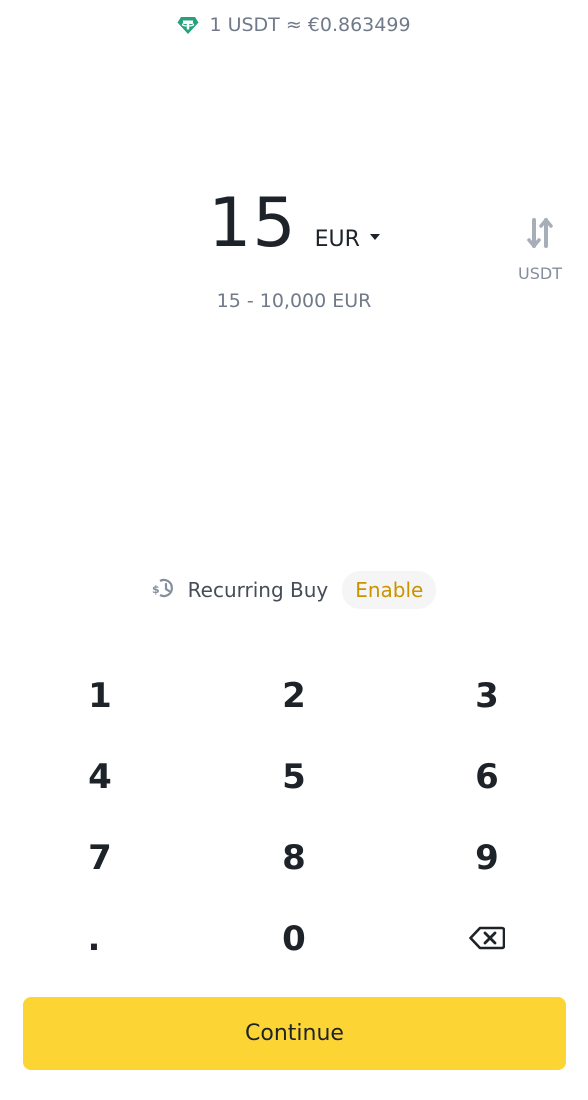 The height and width of the screenshot is (1100, 588). What do you see at coordinates (487, 696) in the screenshot?
I see `key-3: 3` at bounding box center [487, 696].